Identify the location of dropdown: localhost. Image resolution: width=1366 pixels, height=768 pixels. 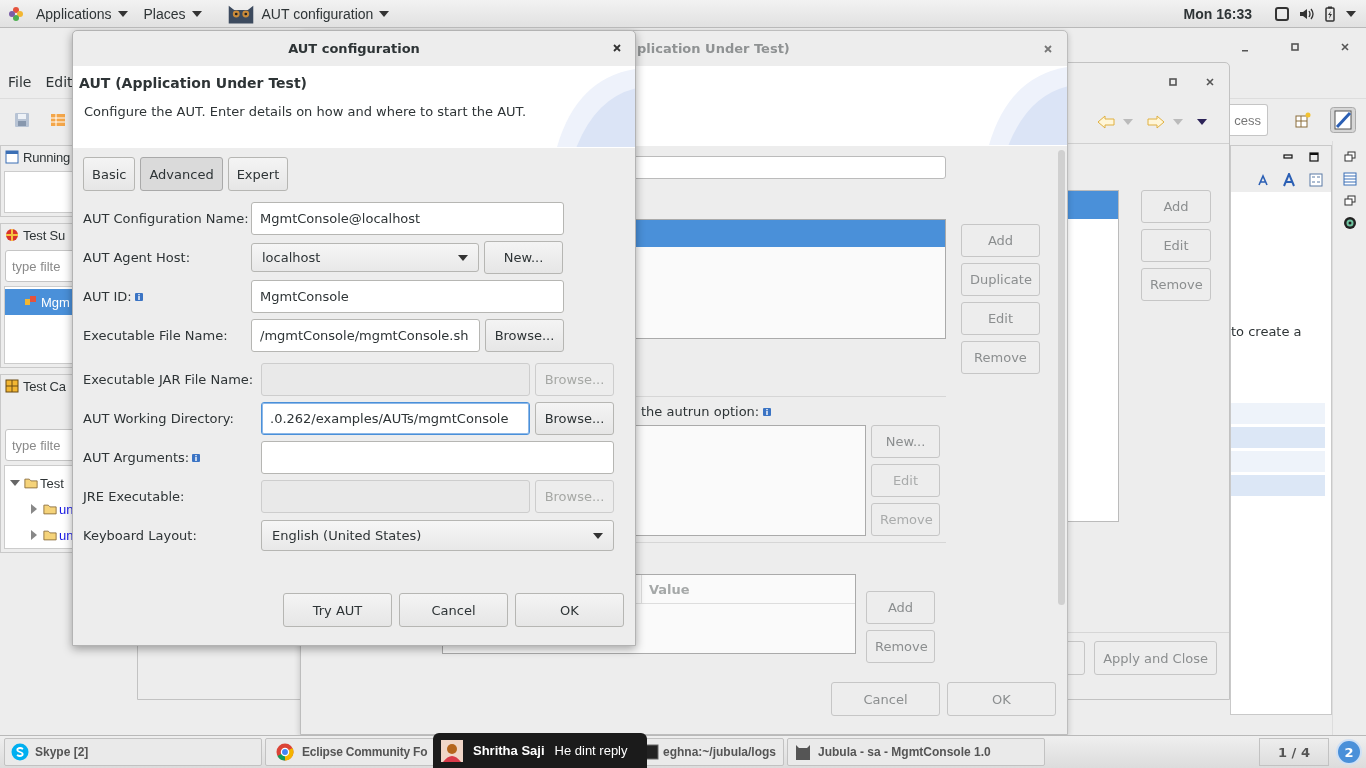
(365, 257).